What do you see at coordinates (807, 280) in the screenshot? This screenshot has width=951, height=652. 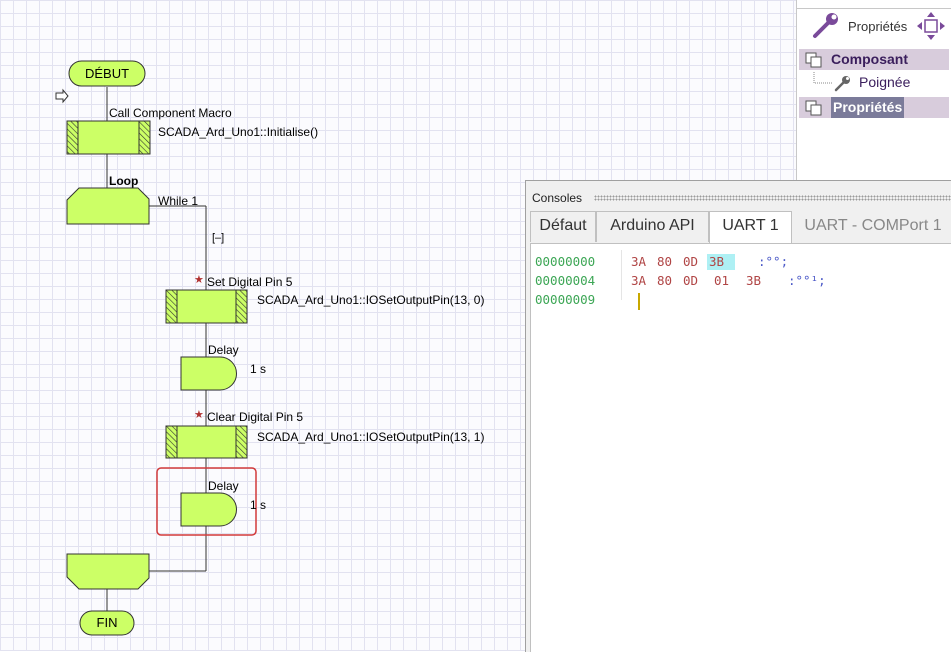 I see `ascii-text: :°°¹;` at bounding box center [807, 280].